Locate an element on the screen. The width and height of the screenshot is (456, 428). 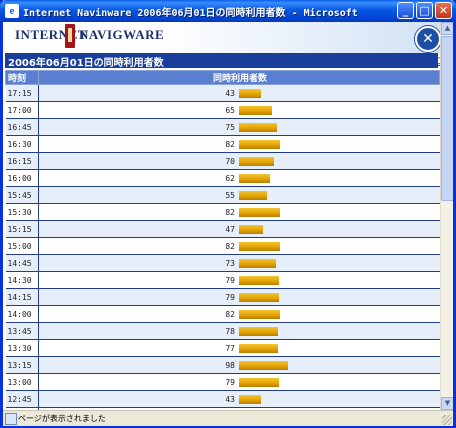
close-circle-icon: ✕ is located at coordinates (428, 39).